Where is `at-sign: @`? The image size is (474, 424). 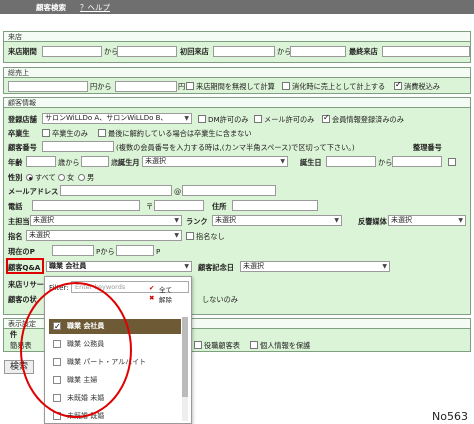
at-sign: @ is located at coordinates (178, 191).